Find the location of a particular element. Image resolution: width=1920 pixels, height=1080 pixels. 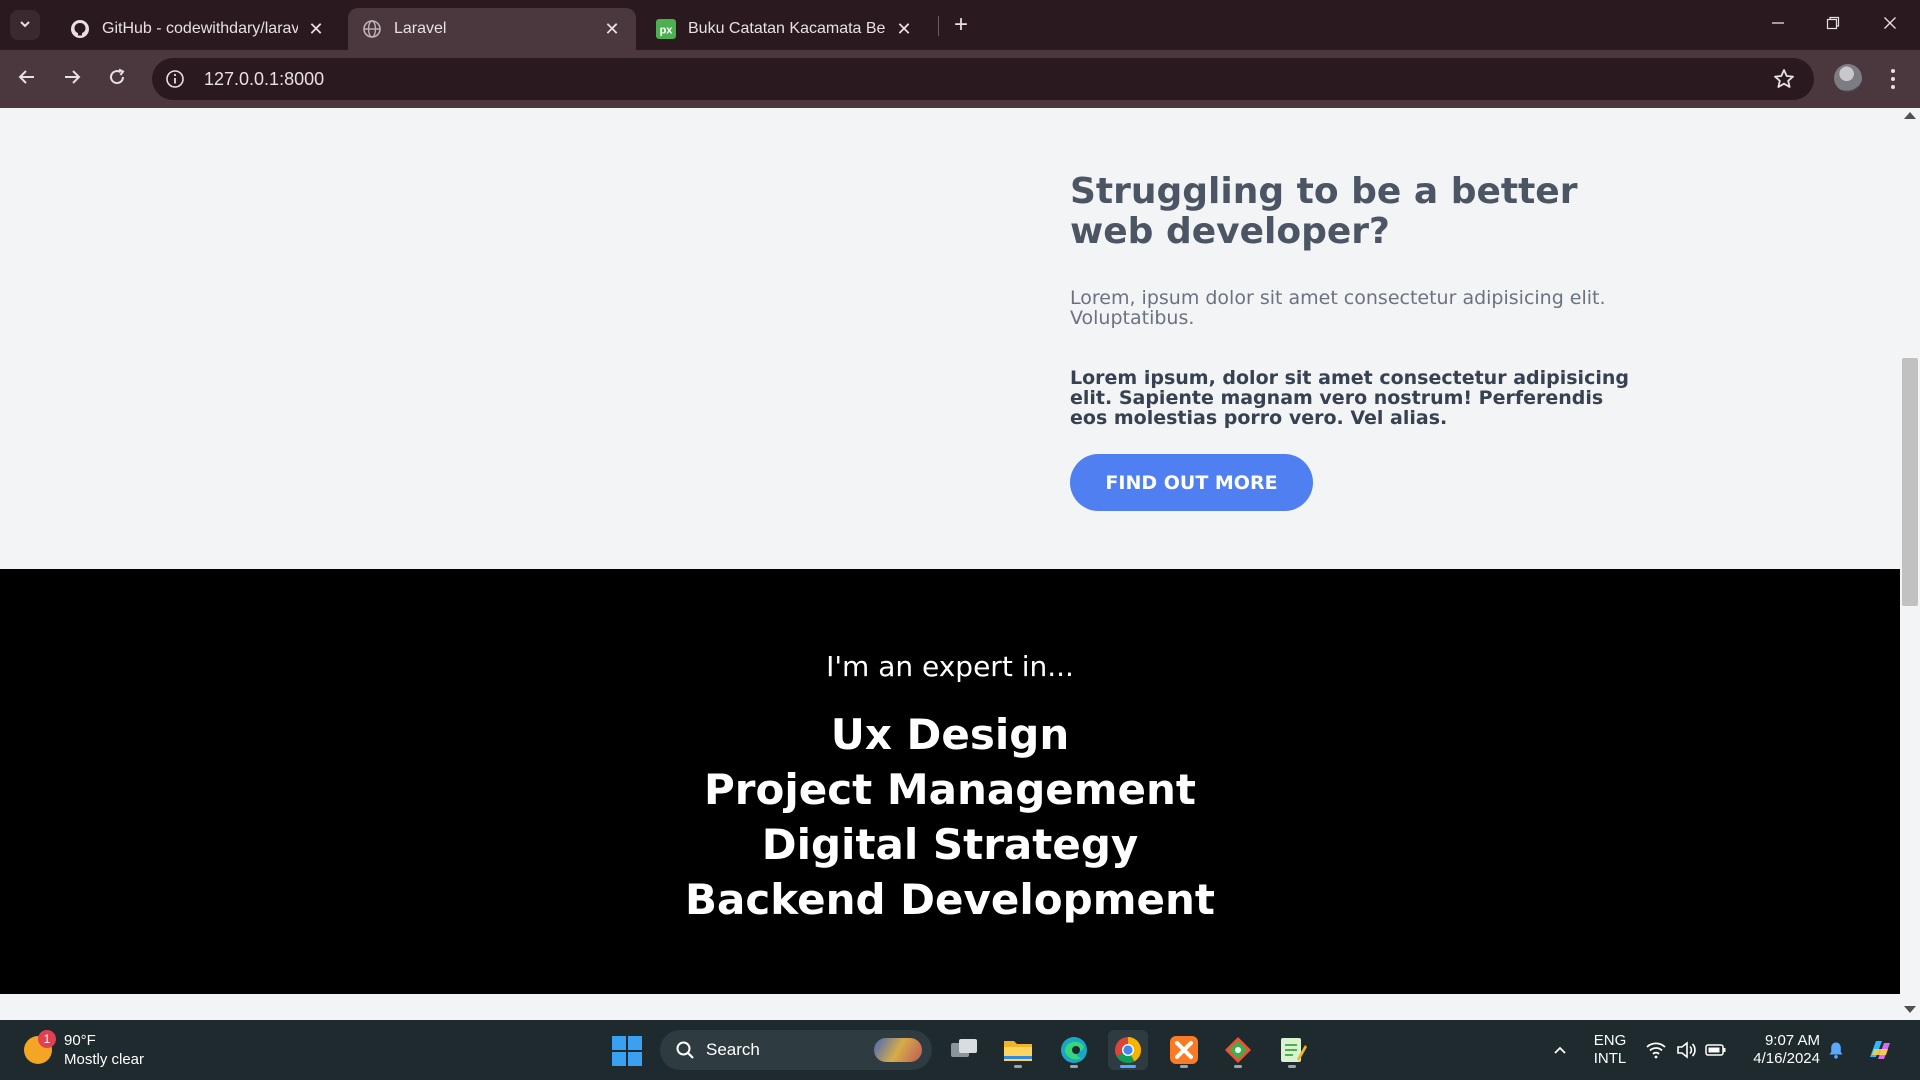

tab-separator is located at coordinates (938, 26).